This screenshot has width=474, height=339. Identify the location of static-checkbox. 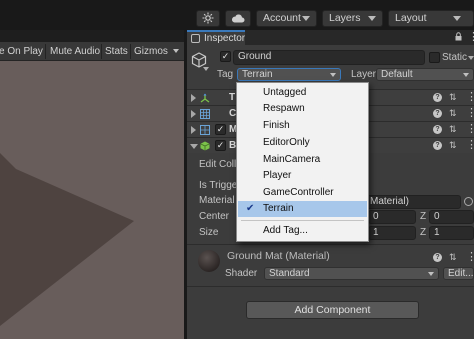
(434, 57).